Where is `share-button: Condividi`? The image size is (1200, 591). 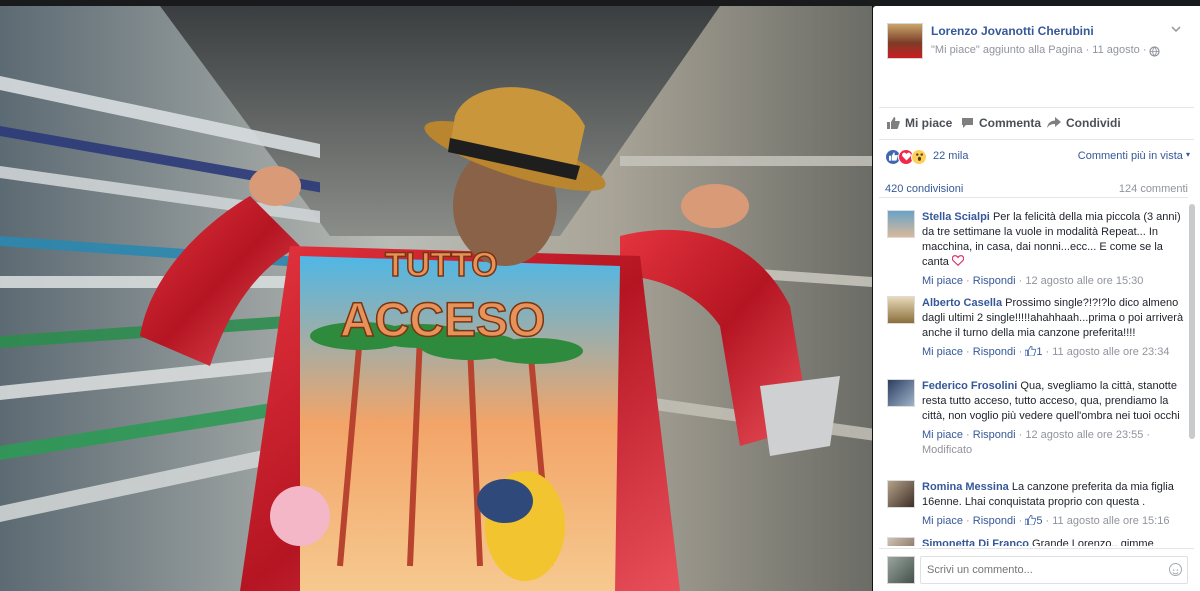
share-button: Condividi is located at coordinates (1084, 123).